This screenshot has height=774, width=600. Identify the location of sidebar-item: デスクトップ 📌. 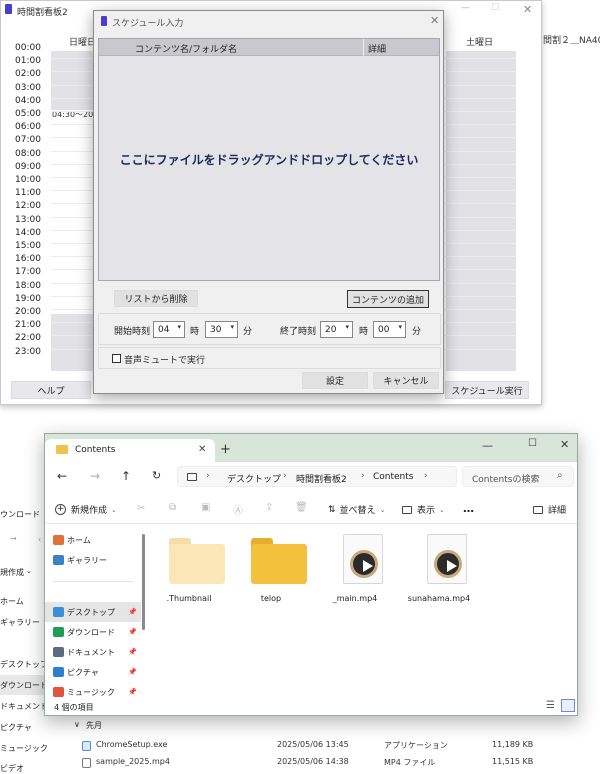
(93, 612).